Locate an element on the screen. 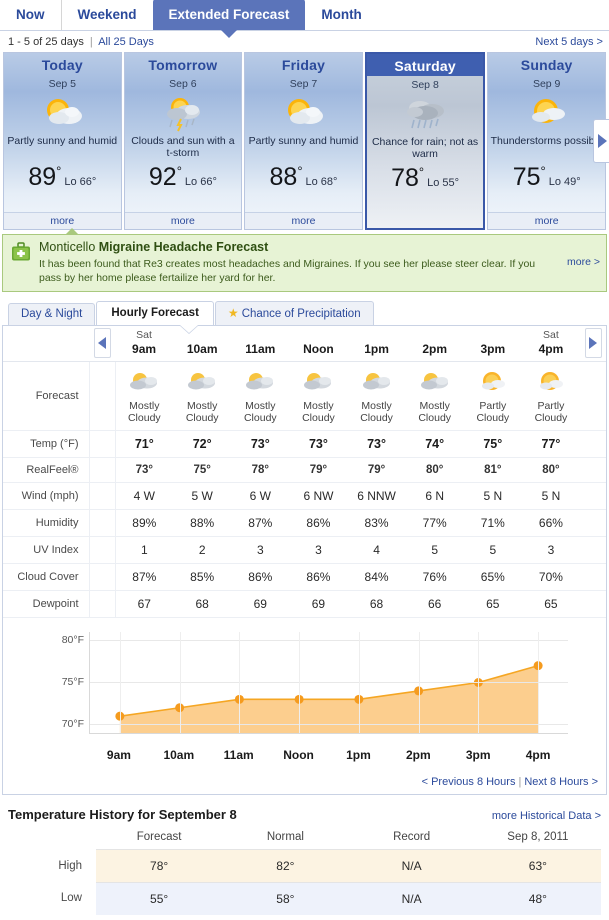 The height and width of the screenshot is (920, 609). card-low-temp: Lo 49° is located at coordinates (564, 182).